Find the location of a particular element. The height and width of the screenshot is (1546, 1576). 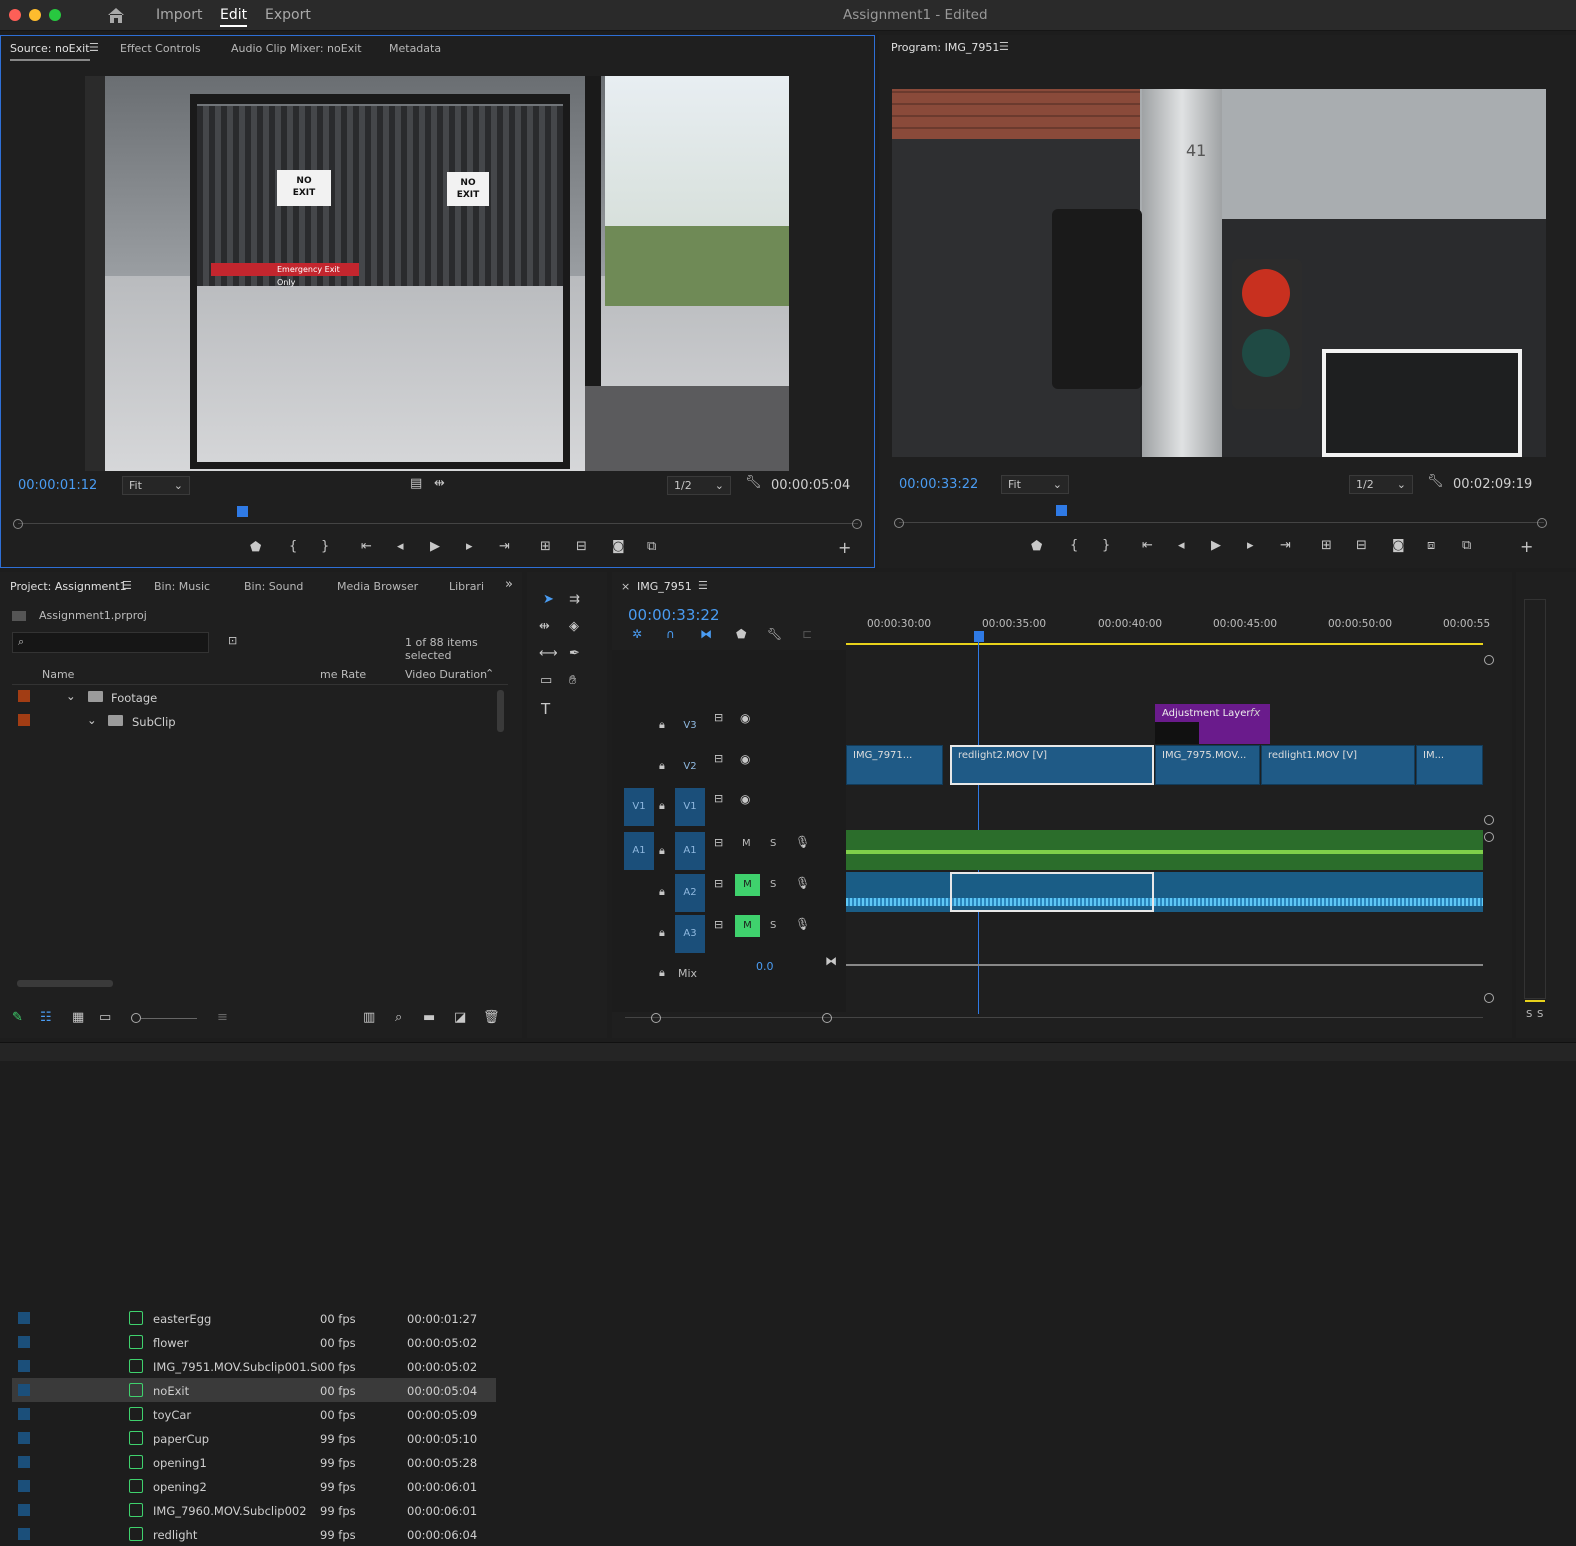

mark-out-icon: } is located at coordinates (325, 546).